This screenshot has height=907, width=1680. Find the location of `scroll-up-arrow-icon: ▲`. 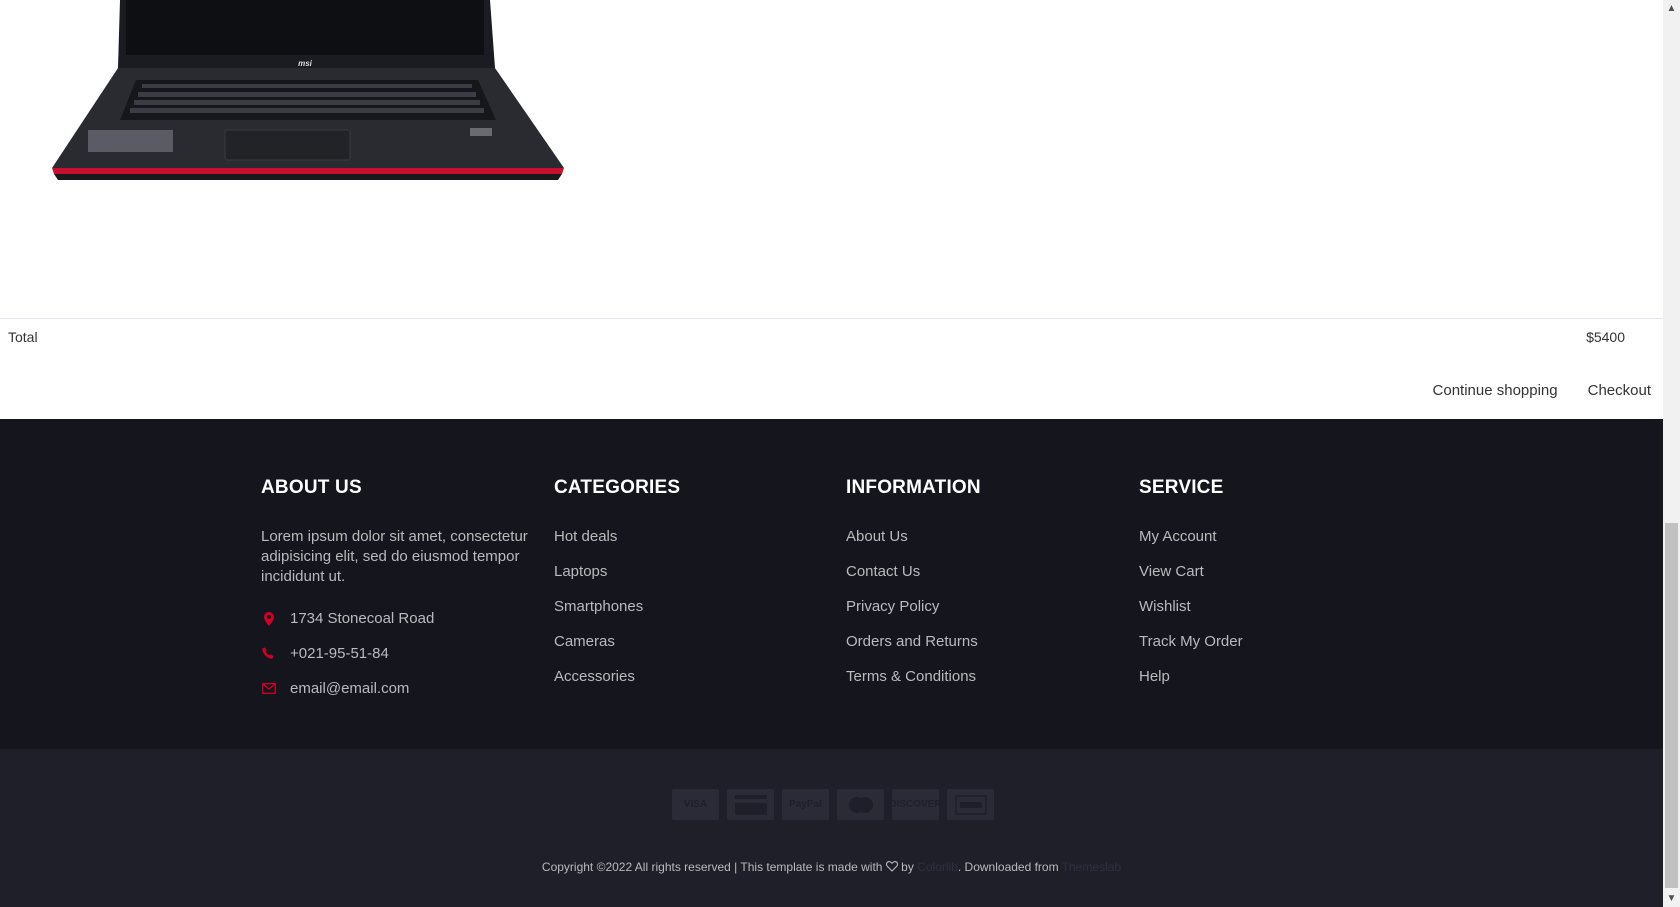

scroll-up-arrow-icon: ▲ is located at coordinates (1671, 8).